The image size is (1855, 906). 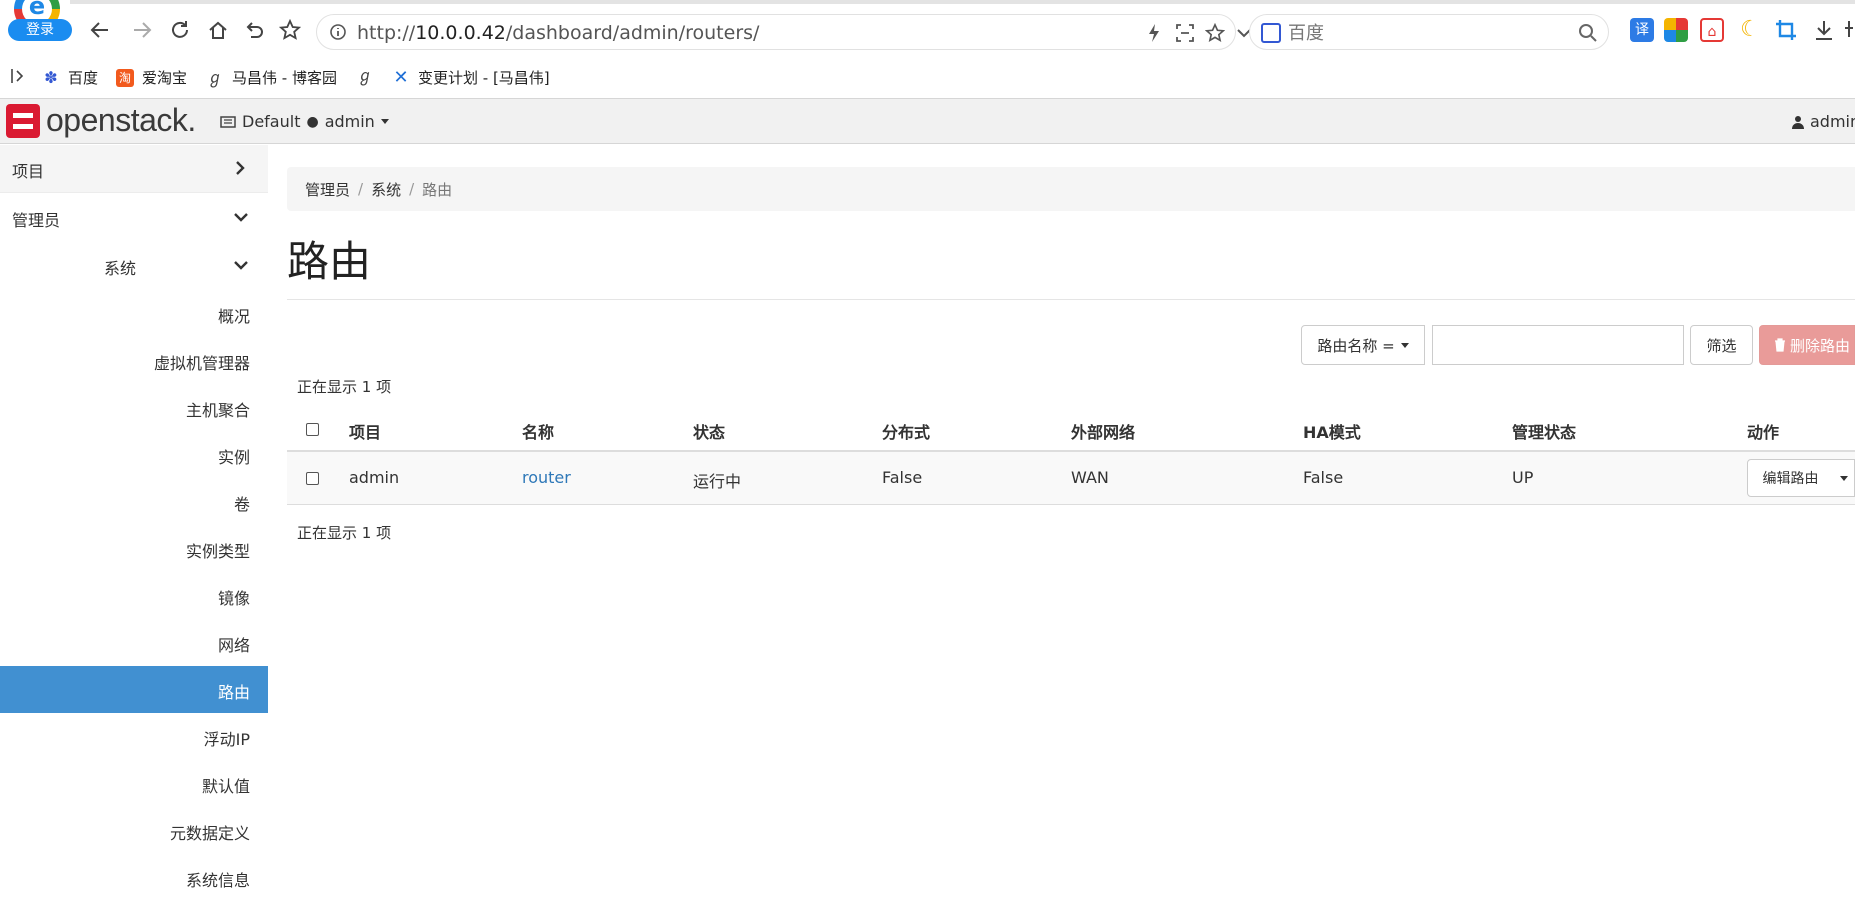 What do you see at coordinates (284, 78) in the screenshot?
I see `bookmark-label: 马昌伟 - 博客园` at bounding box center [284, 78].